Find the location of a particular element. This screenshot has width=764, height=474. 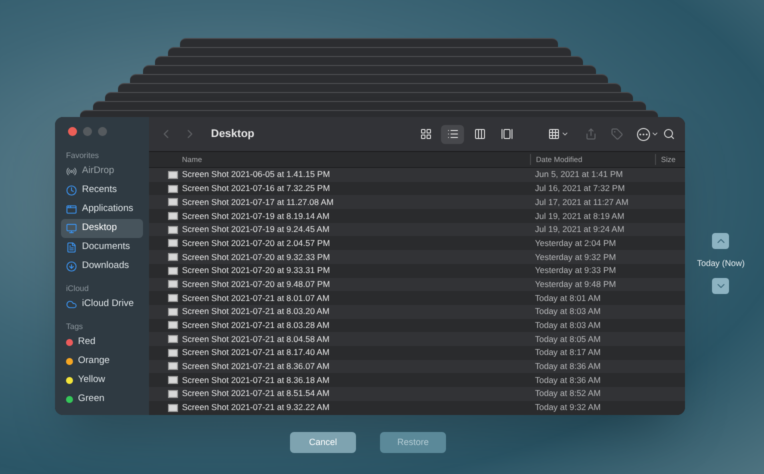

sidebar-item: Applications is located at coordinates (102, 209).